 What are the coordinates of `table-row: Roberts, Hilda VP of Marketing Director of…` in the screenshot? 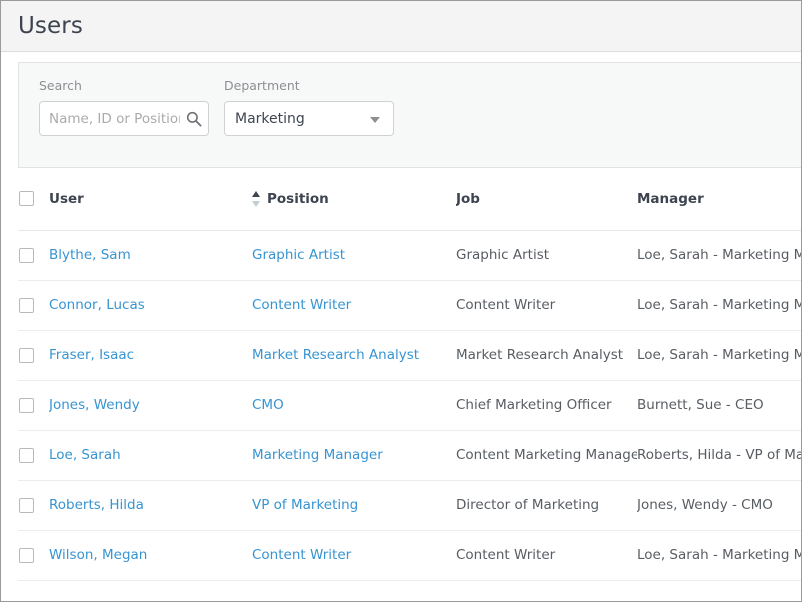 It's located at (409, 505).